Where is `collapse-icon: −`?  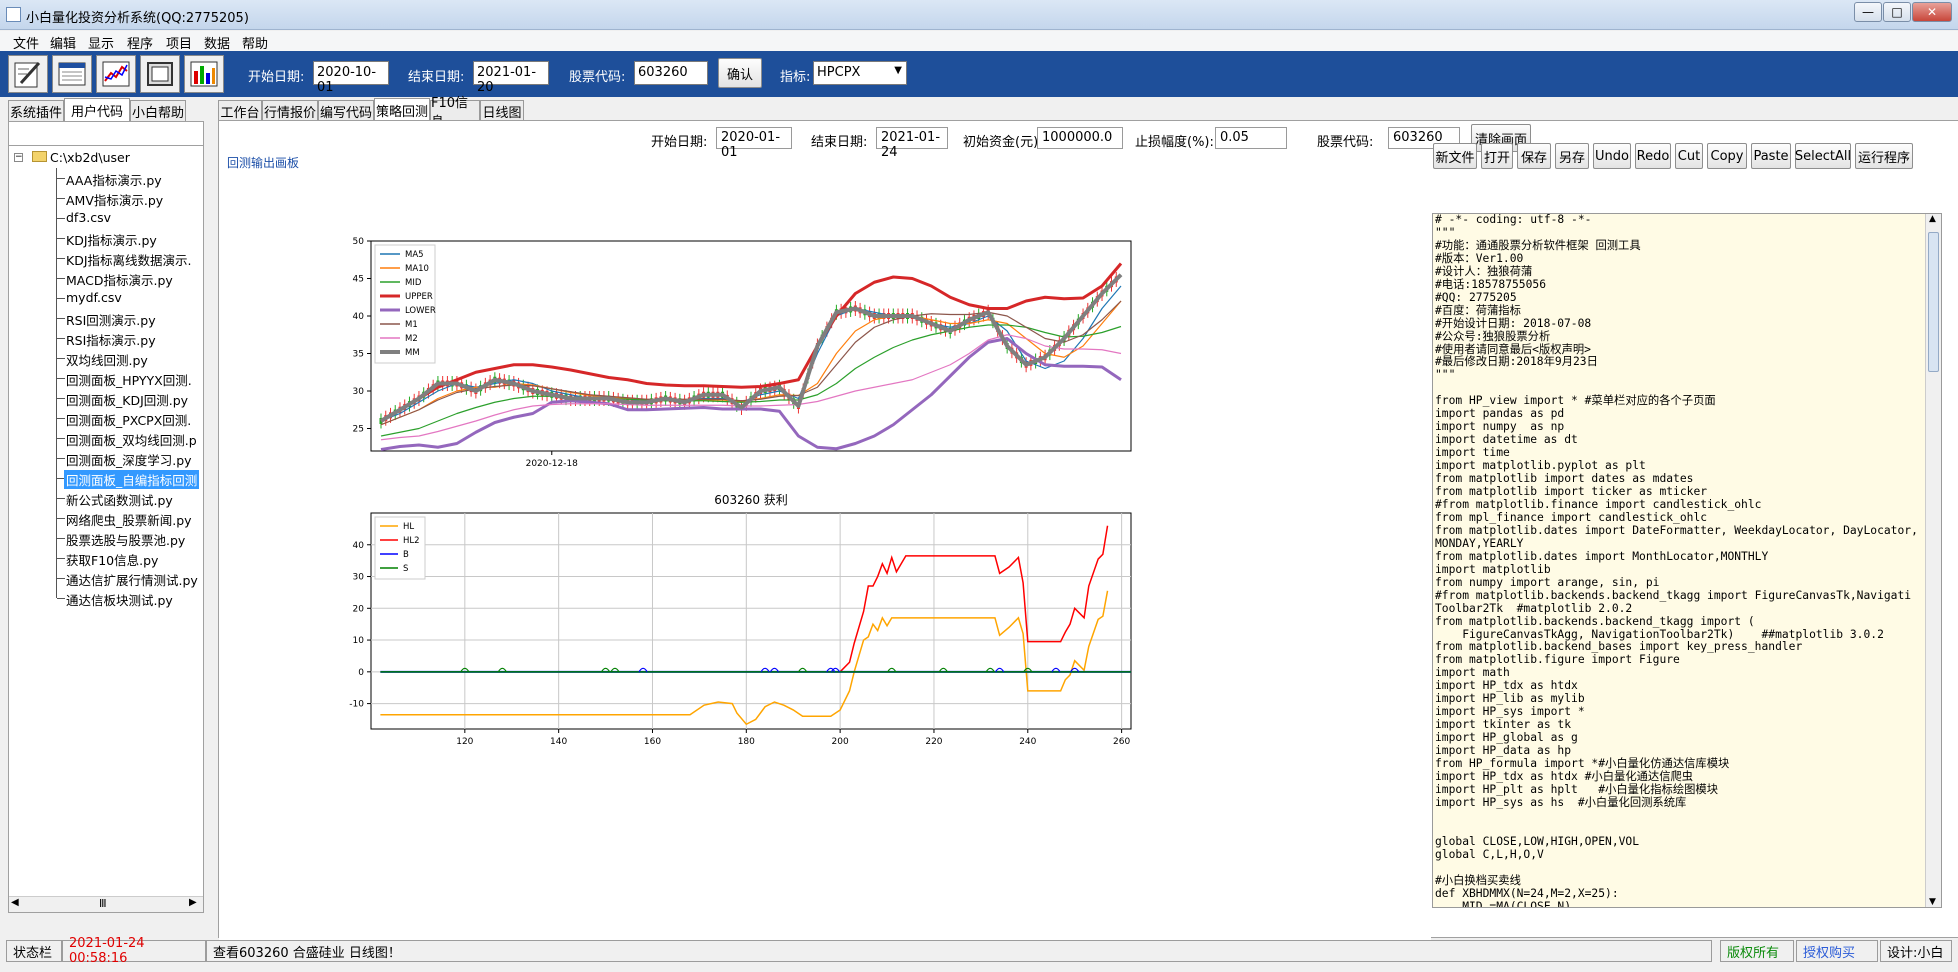
collapse-icon: − is located at coordinates (18, 157).